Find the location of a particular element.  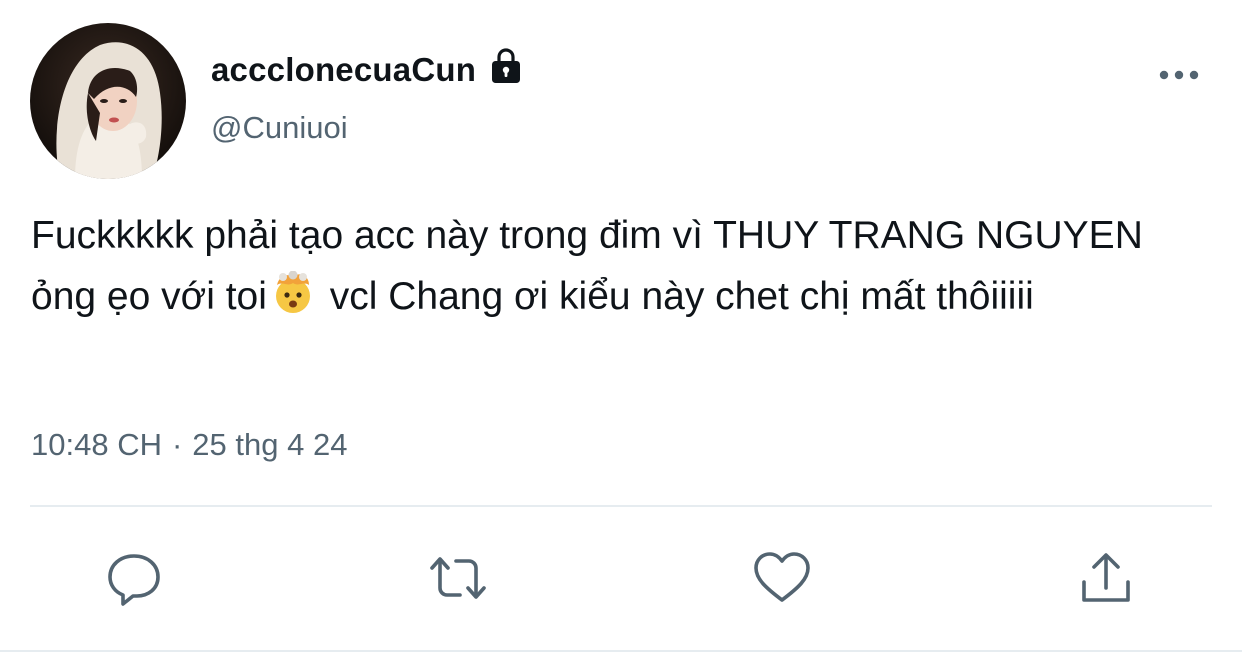

reply-button is located at coordinates (134, 578).